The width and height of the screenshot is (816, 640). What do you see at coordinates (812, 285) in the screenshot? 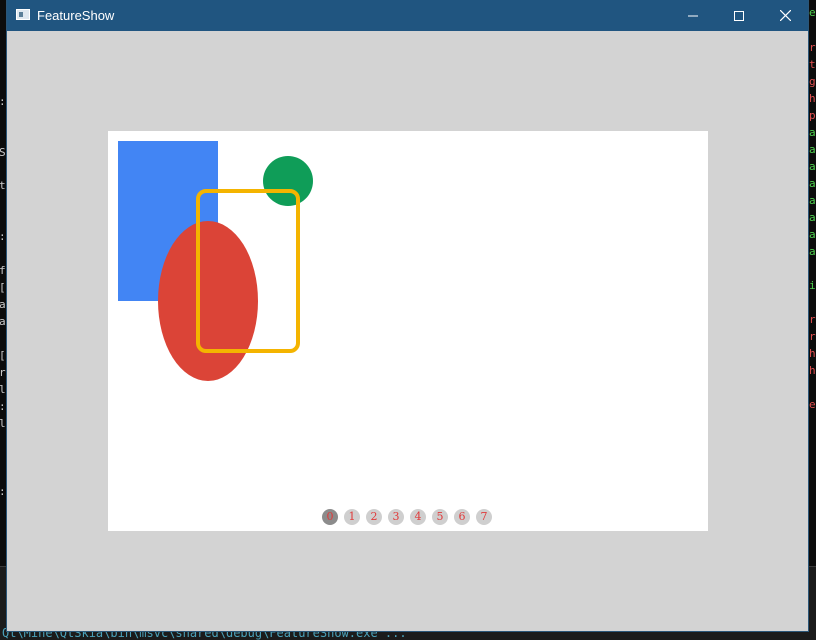
I see `console-char: i` at bounding box center [812, 285].